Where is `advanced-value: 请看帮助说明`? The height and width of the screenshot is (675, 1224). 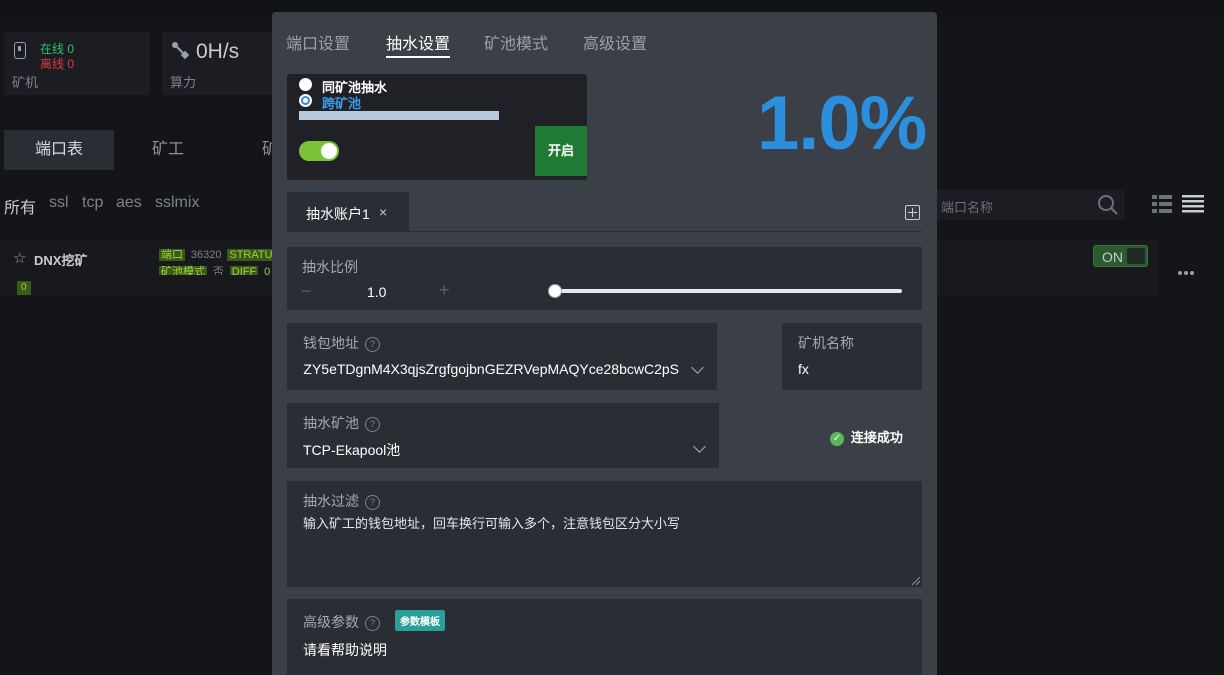
advanced-value: 请看帮助说明 is located at coordinates (345, 650).